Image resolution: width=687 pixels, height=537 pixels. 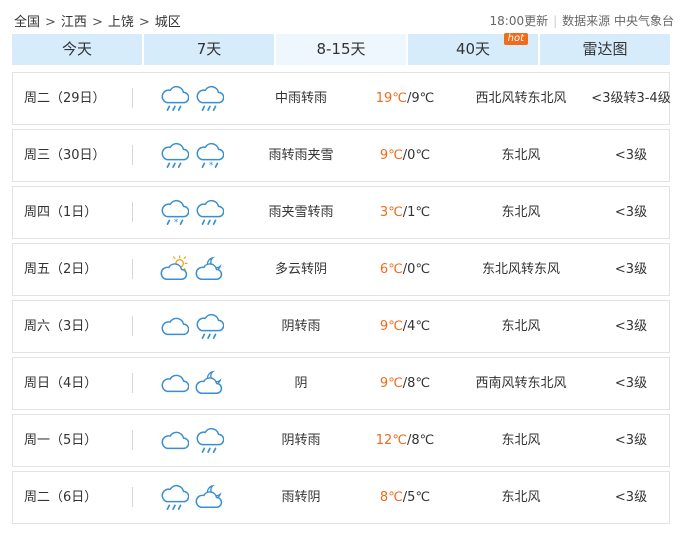 What do you see at coordinates (27, 20) in the screenshot?
I see `breadcrumb-item-country: 全国` at bounding box center [27, 20].